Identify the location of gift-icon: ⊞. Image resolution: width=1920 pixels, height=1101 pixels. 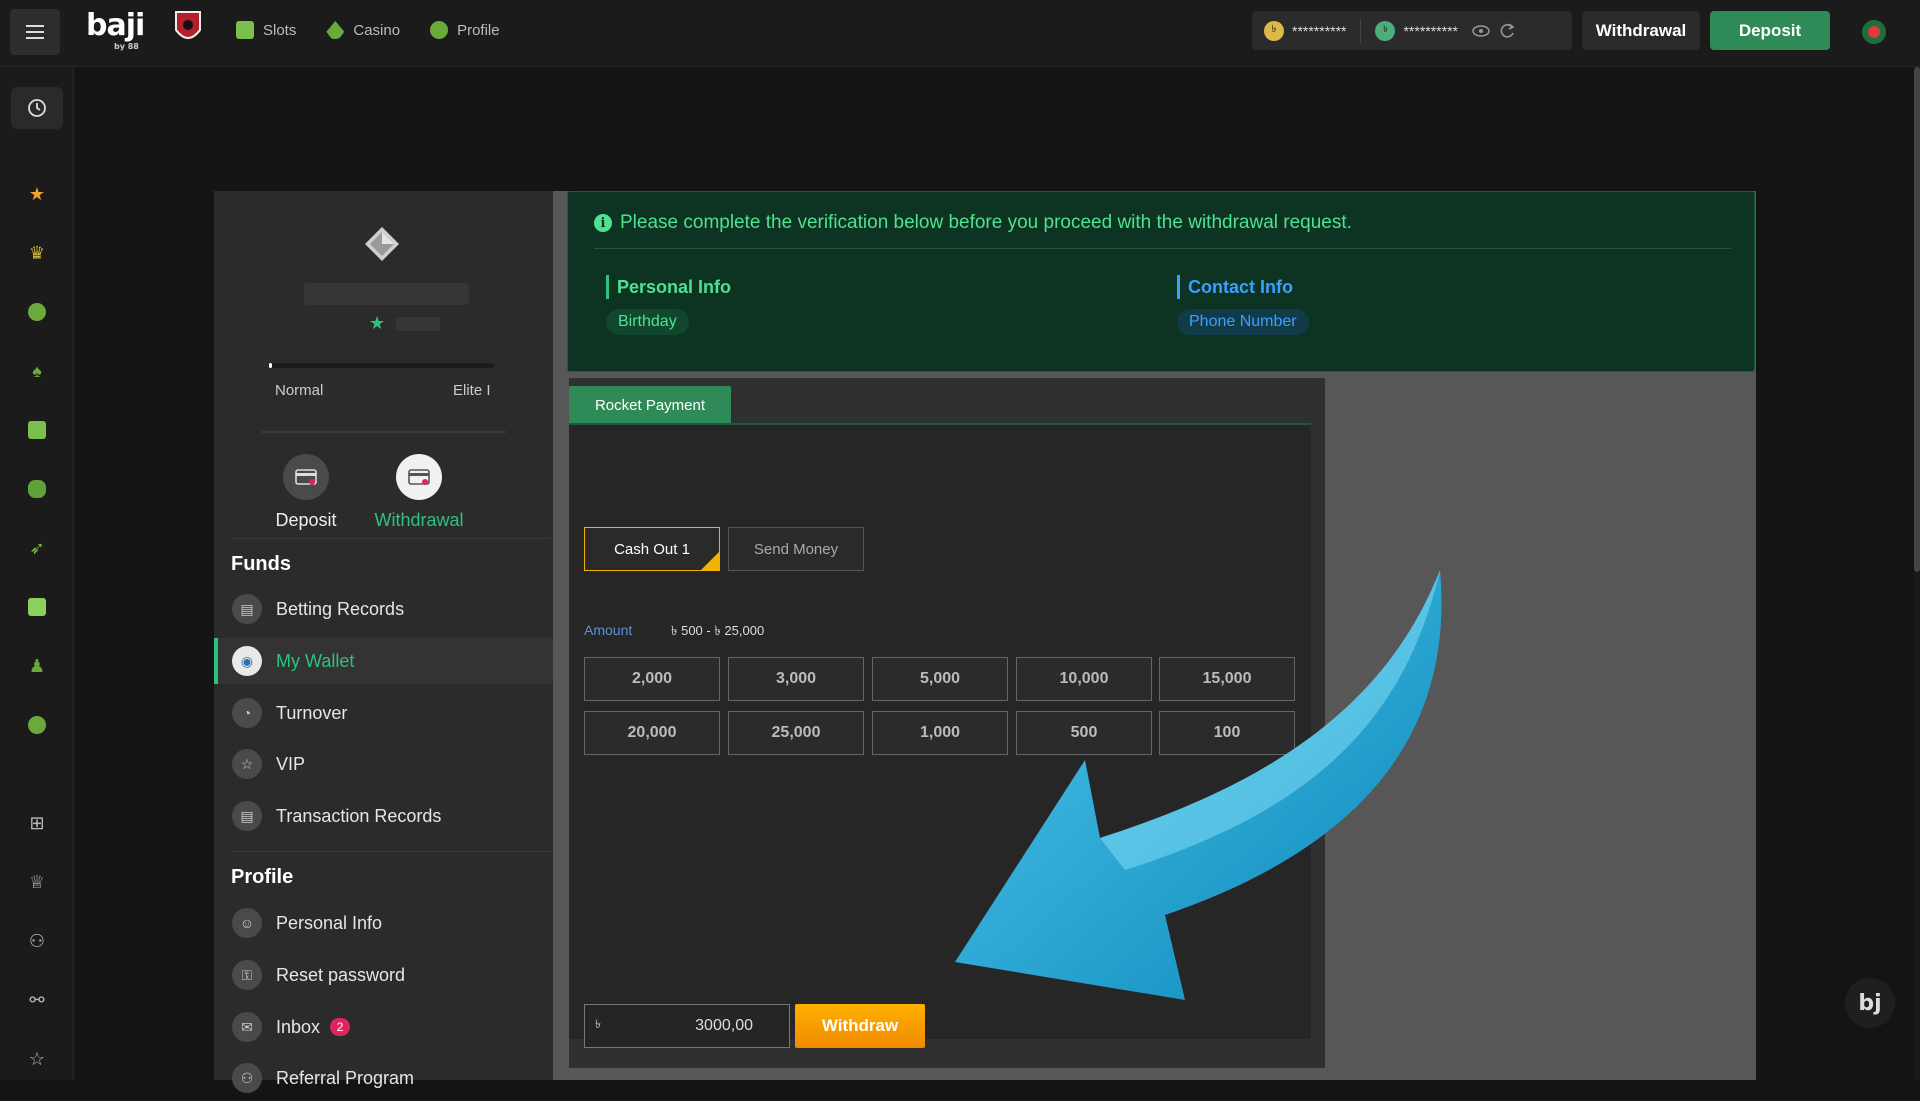
(37, 823).